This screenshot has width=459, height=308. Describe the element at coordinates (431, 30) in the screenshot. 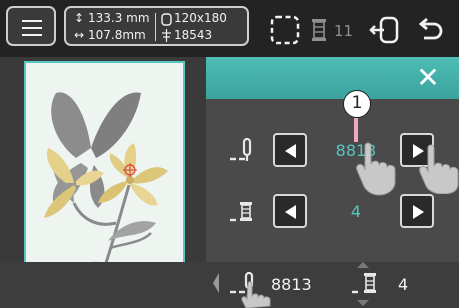

I see `undo-icon` at that location.